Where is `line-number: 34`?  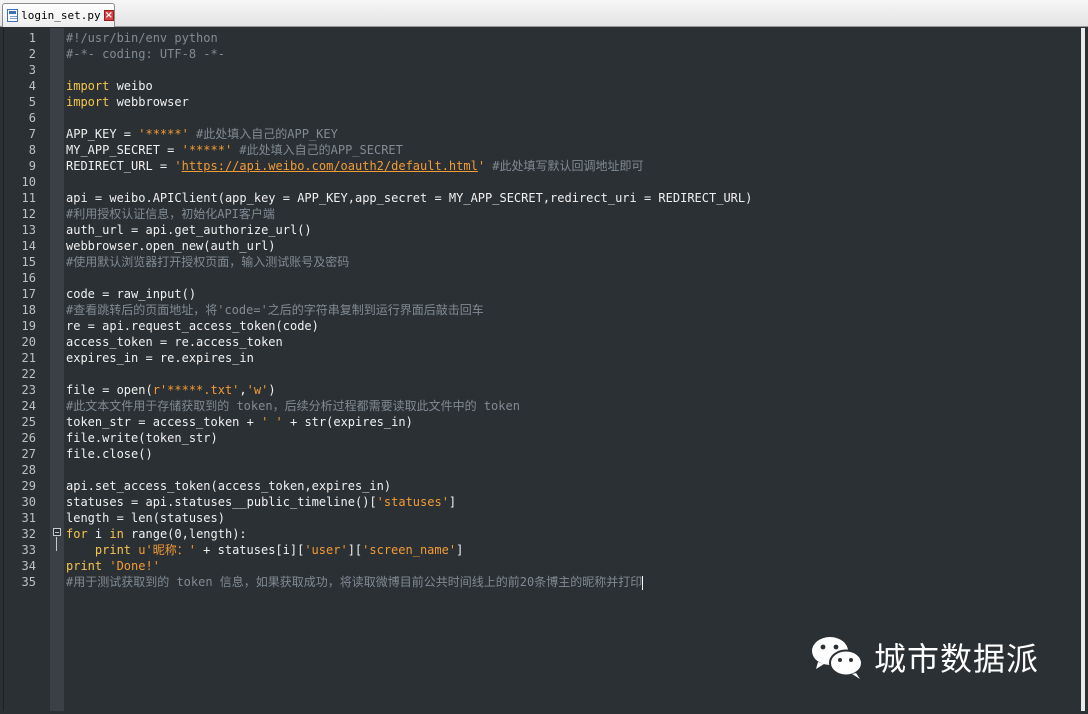 line-number: 34 is located at coordinates (28, 566).